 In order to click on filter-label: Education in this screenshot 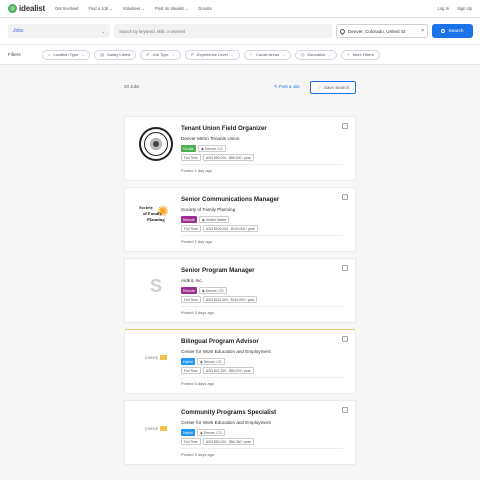, I will do `click(316, 54)`.